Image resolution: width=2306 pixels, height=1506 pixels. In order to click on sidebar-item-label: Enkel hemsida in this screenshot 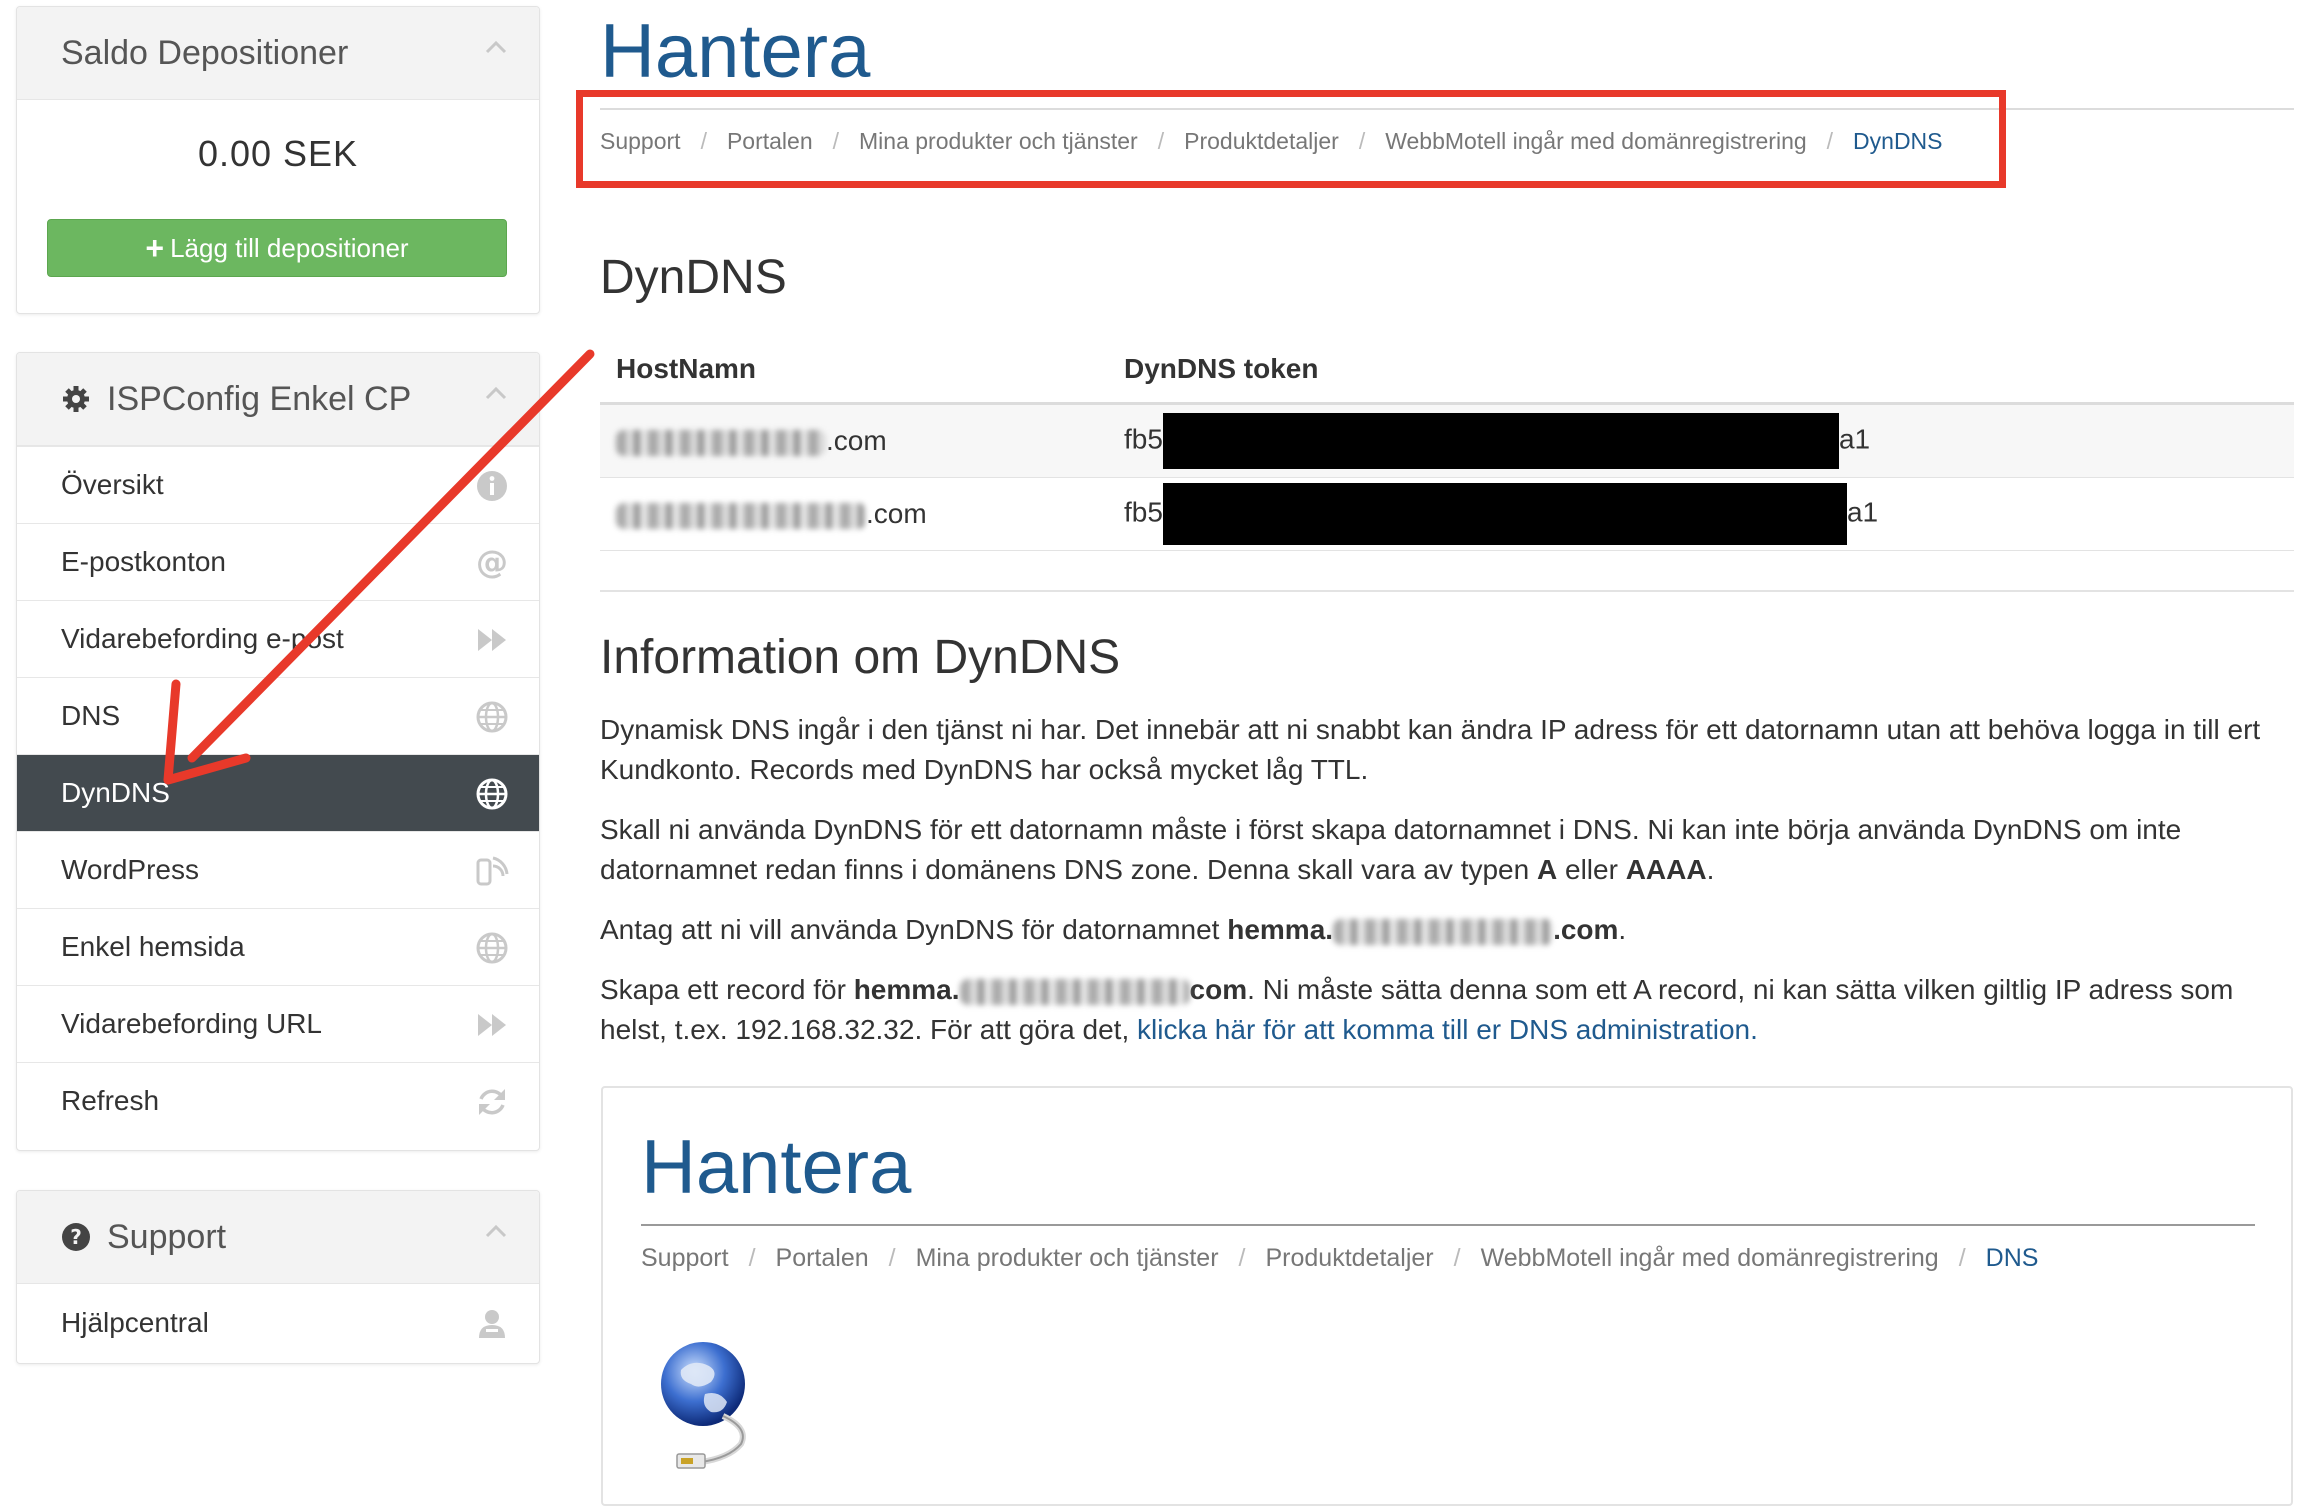, I will do `click(153, 946)`.